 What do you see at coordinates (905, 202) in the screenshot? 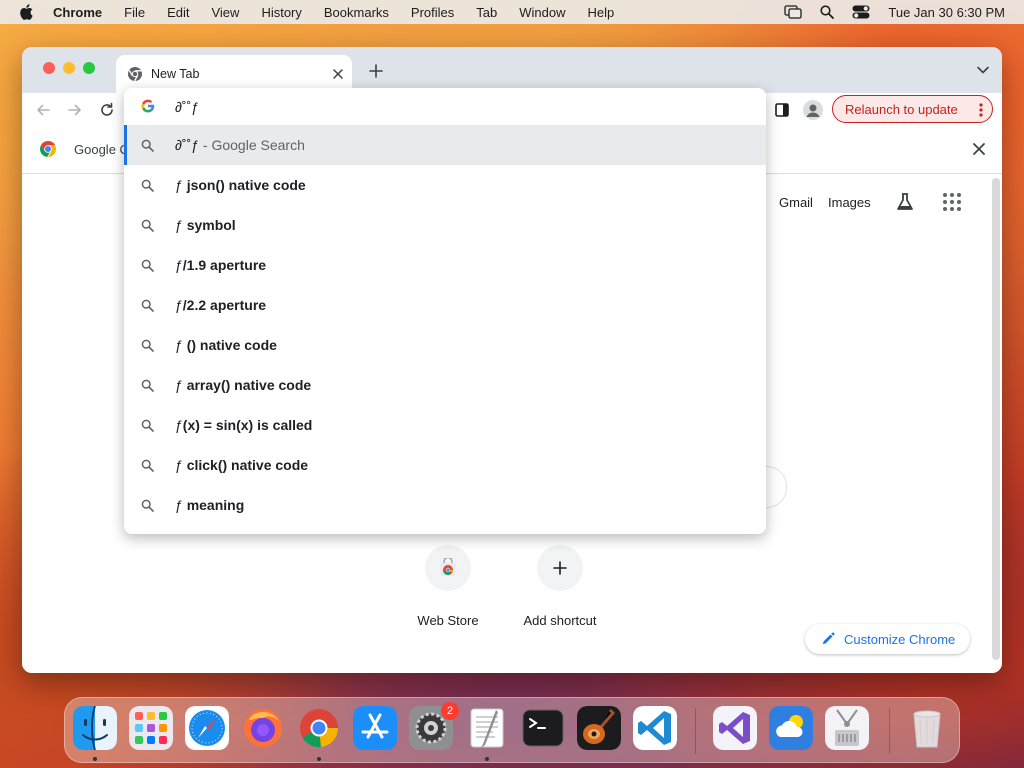
I see `labs-flask-icon` at bounding box center [905, 202].